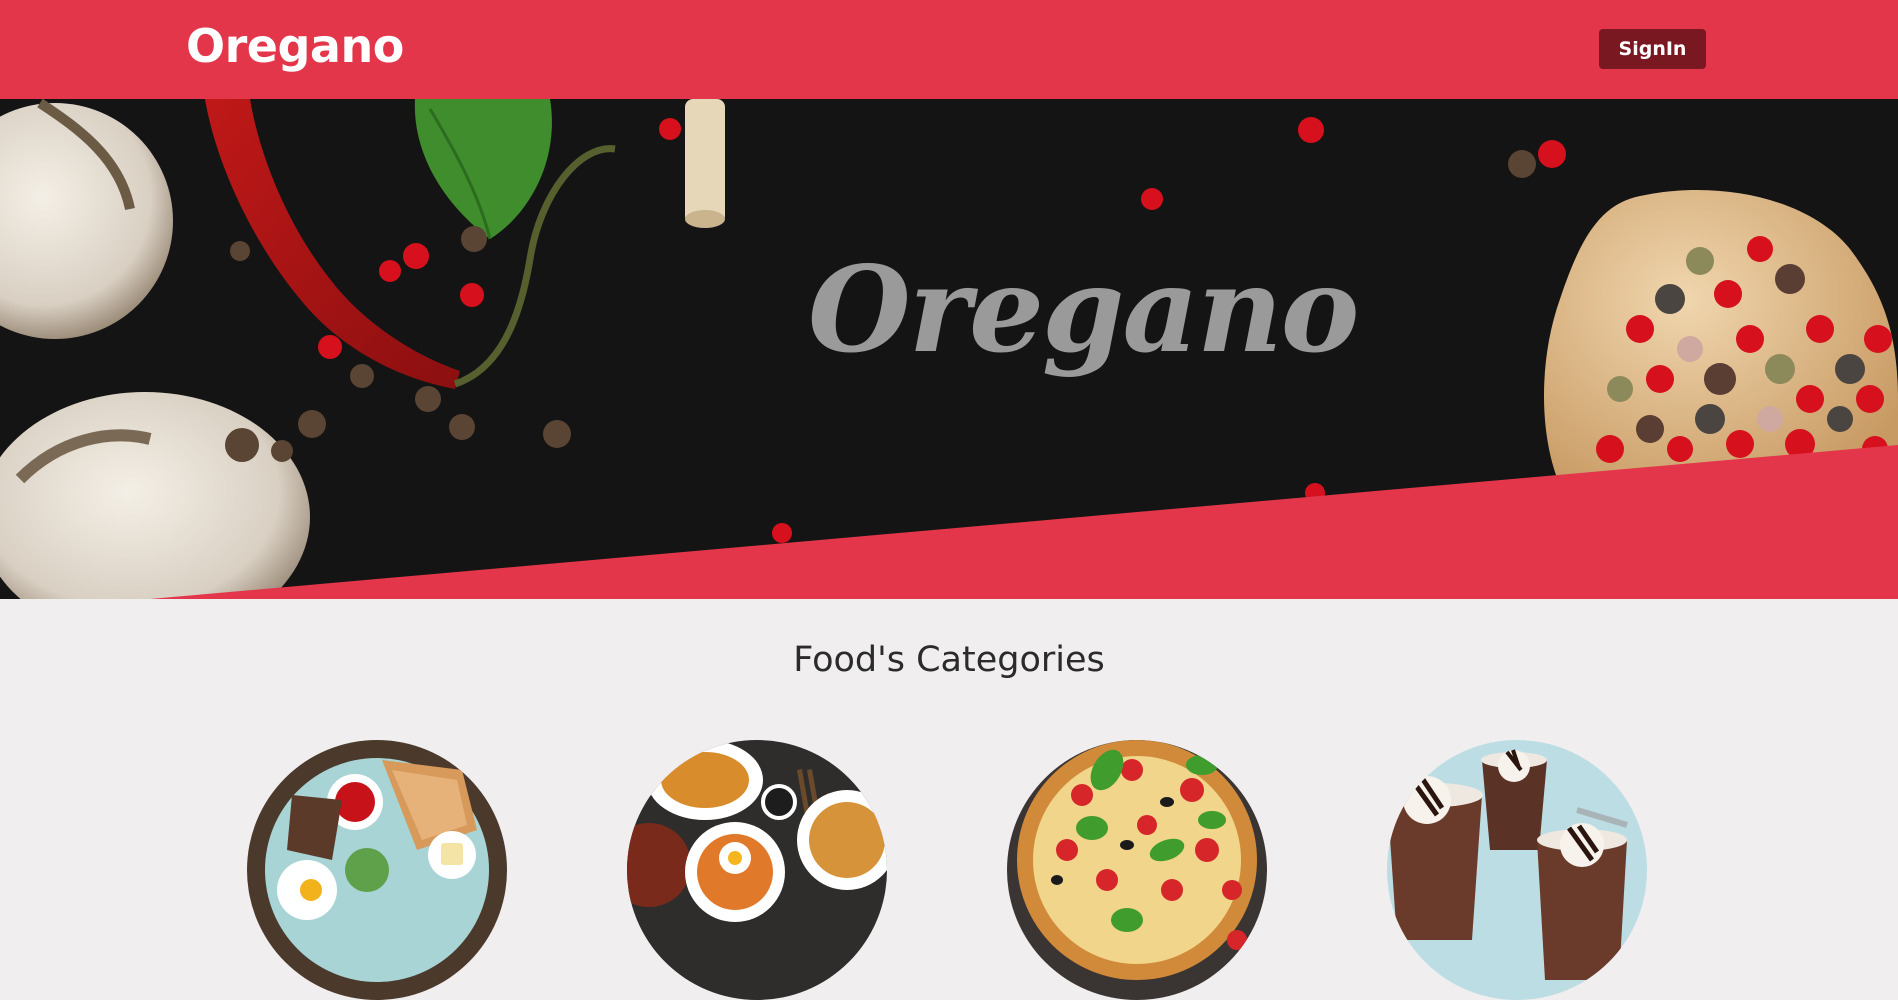 The image size is (1898, 1000). What do you see at coordinates (949, 660) in the screenshot?
I see `section-title: Food's Categories` at bounding box center [949, 660].